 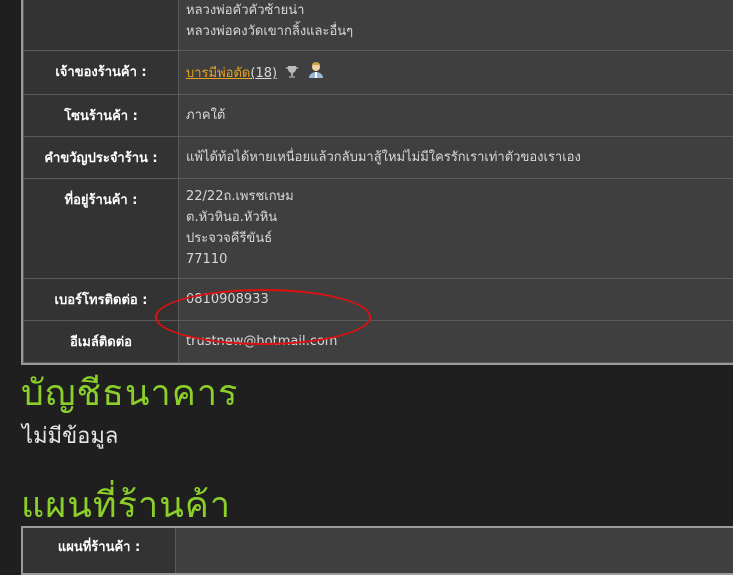 What do you see at coordinates (101, 342) in the screenshot?
I see `email-label: อีเมล์ติดต่อ` at bounding box center [101, 342].